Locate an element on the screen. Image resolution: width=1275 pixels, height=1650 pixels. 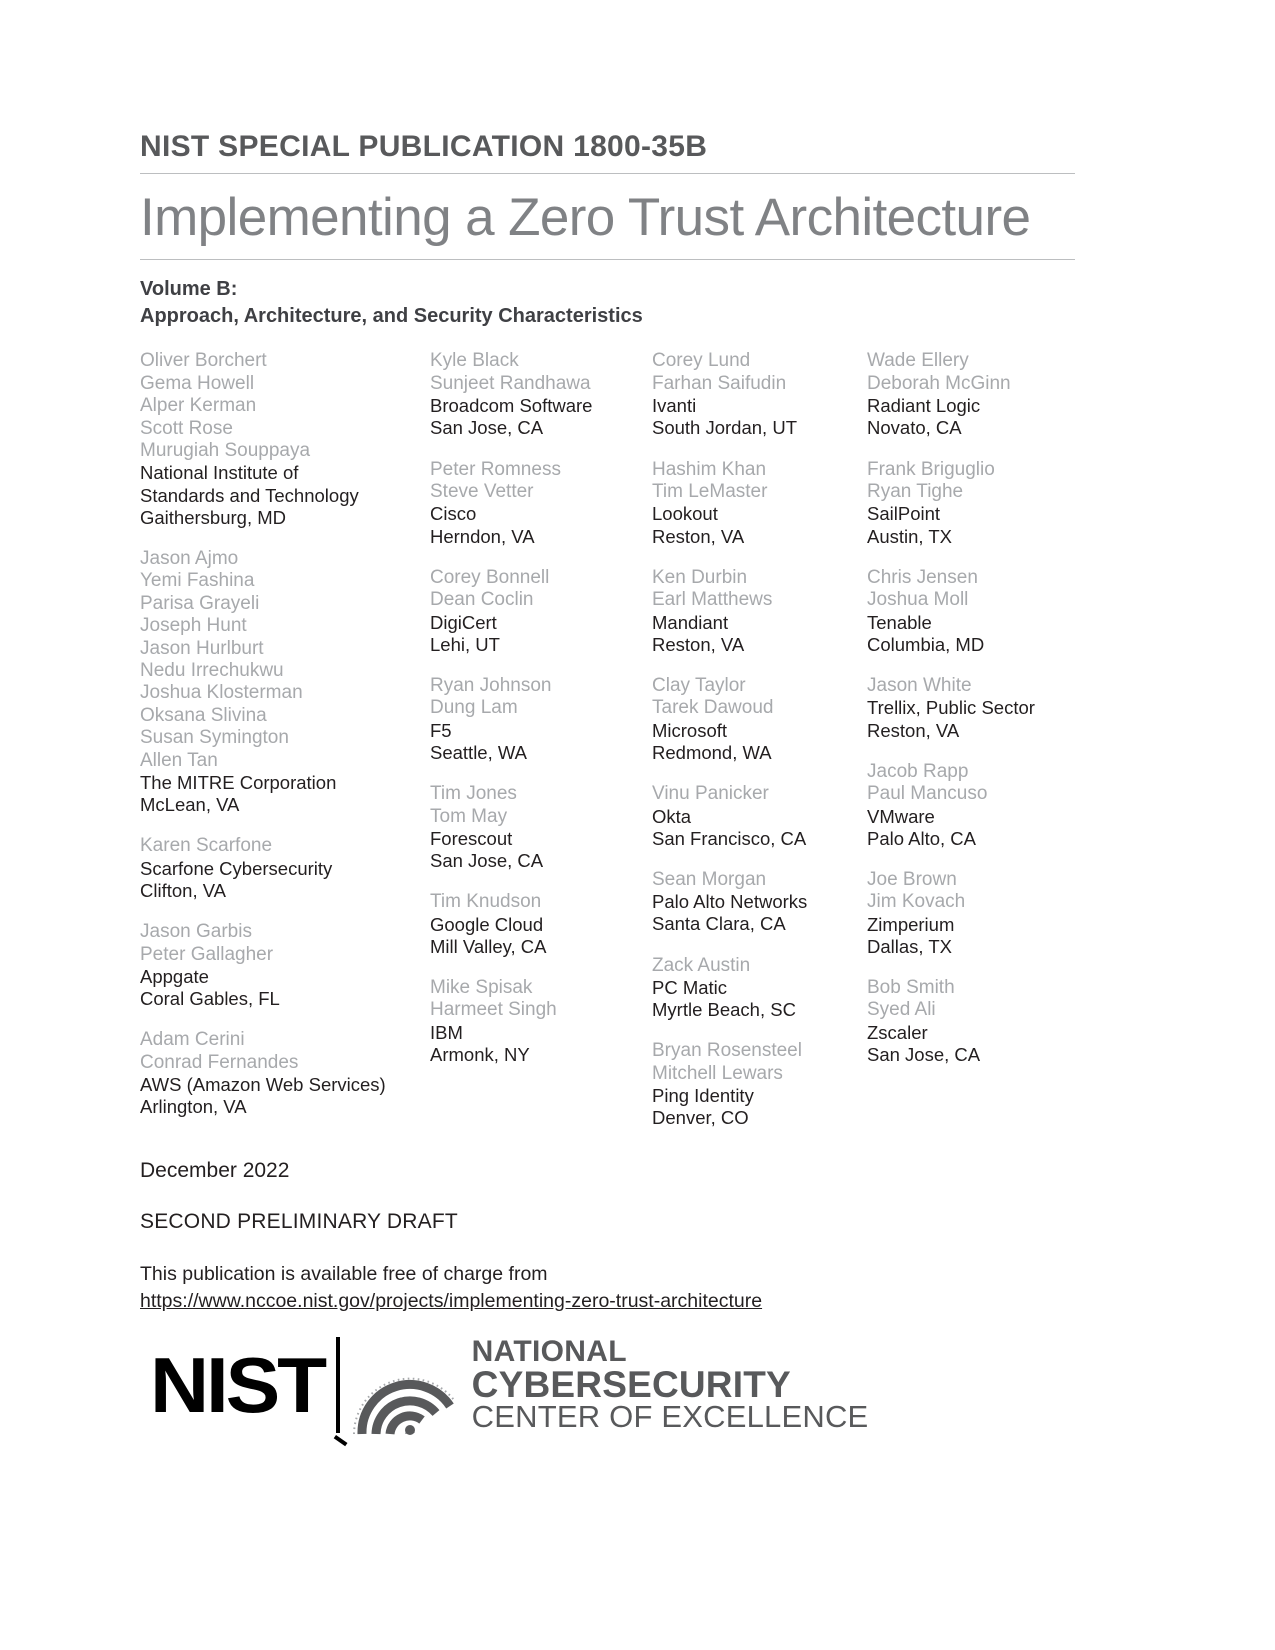
contributor-organization: Lookout is located at coordinates (685, 514).